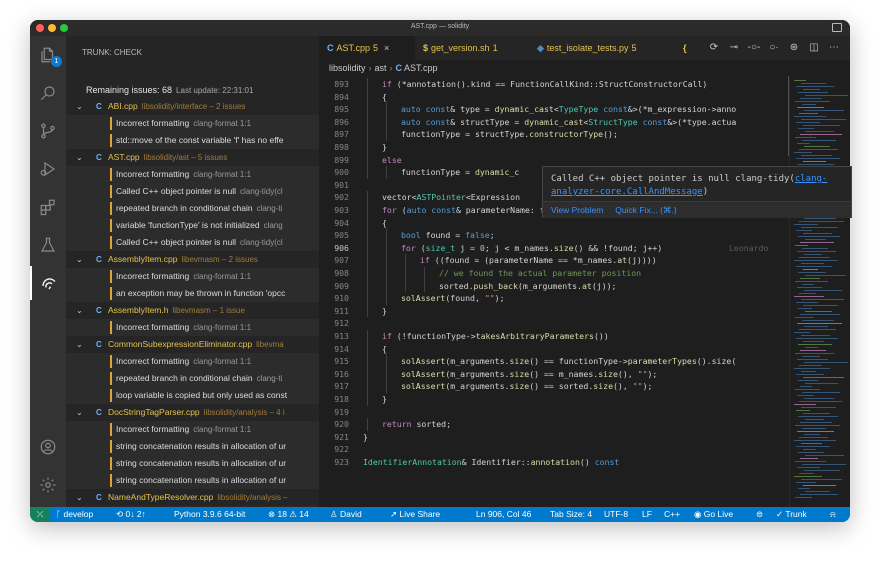  Describe the element at coordinates (192, 157) in the screenshot. I see `file-group-row: ⌄ C AST.cpp libsolidity/ast – 5 issues` at that location.